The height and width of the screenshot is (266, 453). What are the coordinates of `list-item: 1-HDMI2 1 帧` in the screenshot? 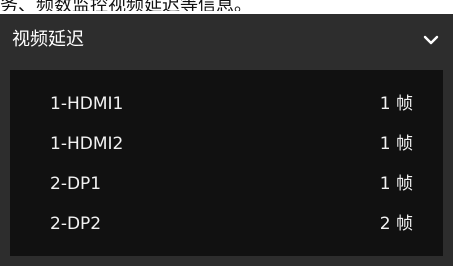 It's located at (226, 144).